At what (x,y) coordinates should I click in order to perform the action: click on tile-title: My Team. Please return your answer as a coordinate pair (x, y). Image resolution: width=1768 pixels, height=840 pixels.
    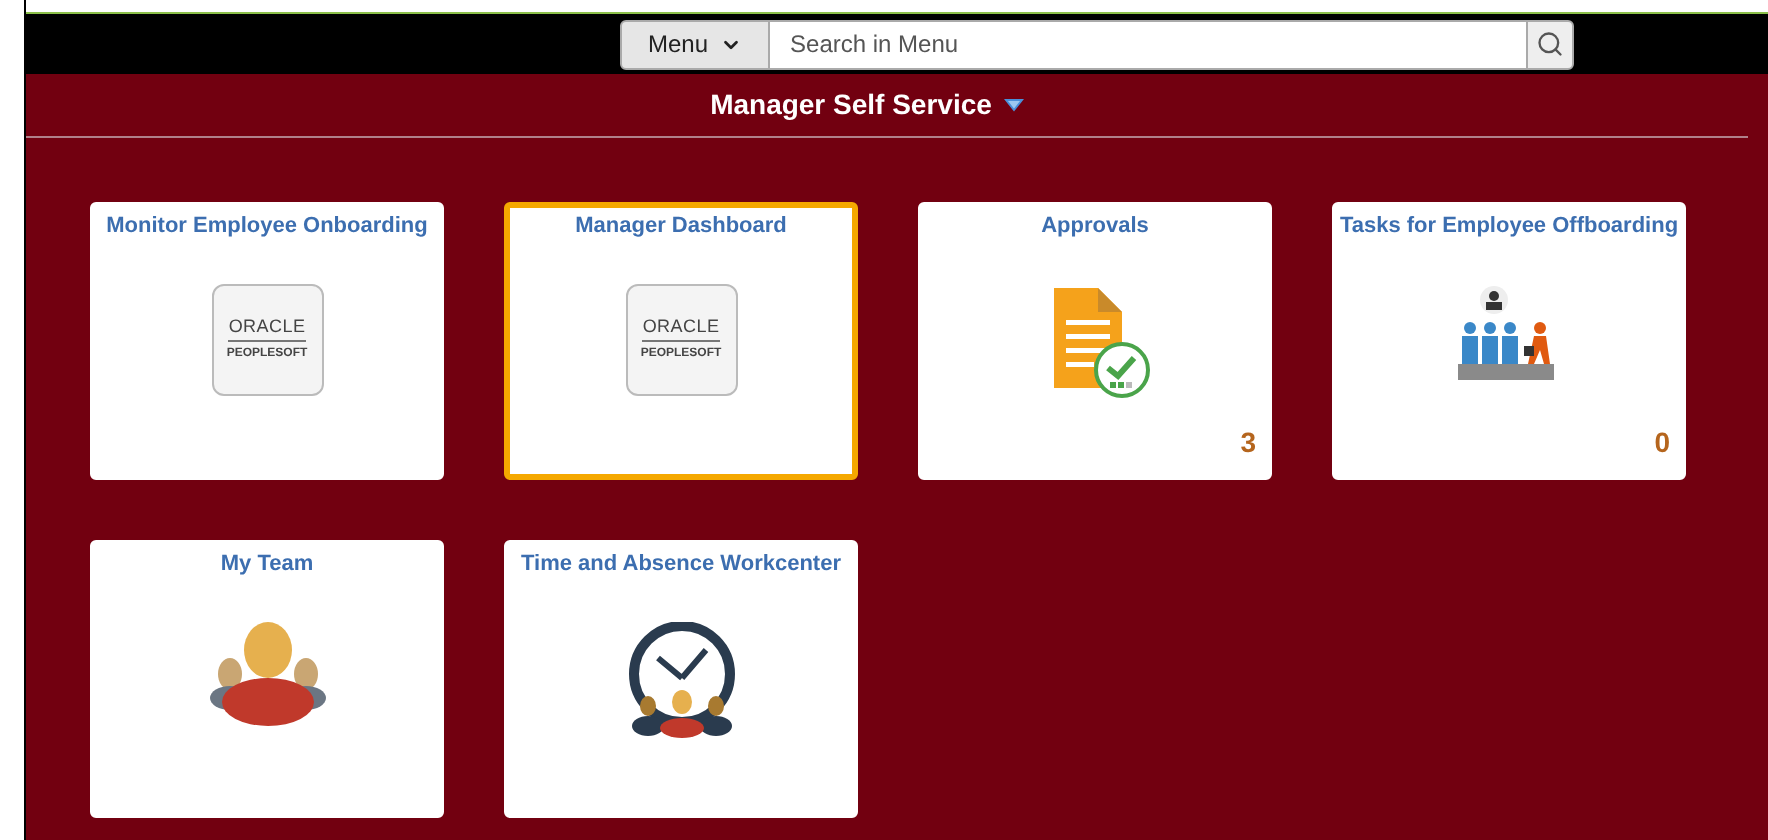
    Looking at the image, I should click on (267, 565).